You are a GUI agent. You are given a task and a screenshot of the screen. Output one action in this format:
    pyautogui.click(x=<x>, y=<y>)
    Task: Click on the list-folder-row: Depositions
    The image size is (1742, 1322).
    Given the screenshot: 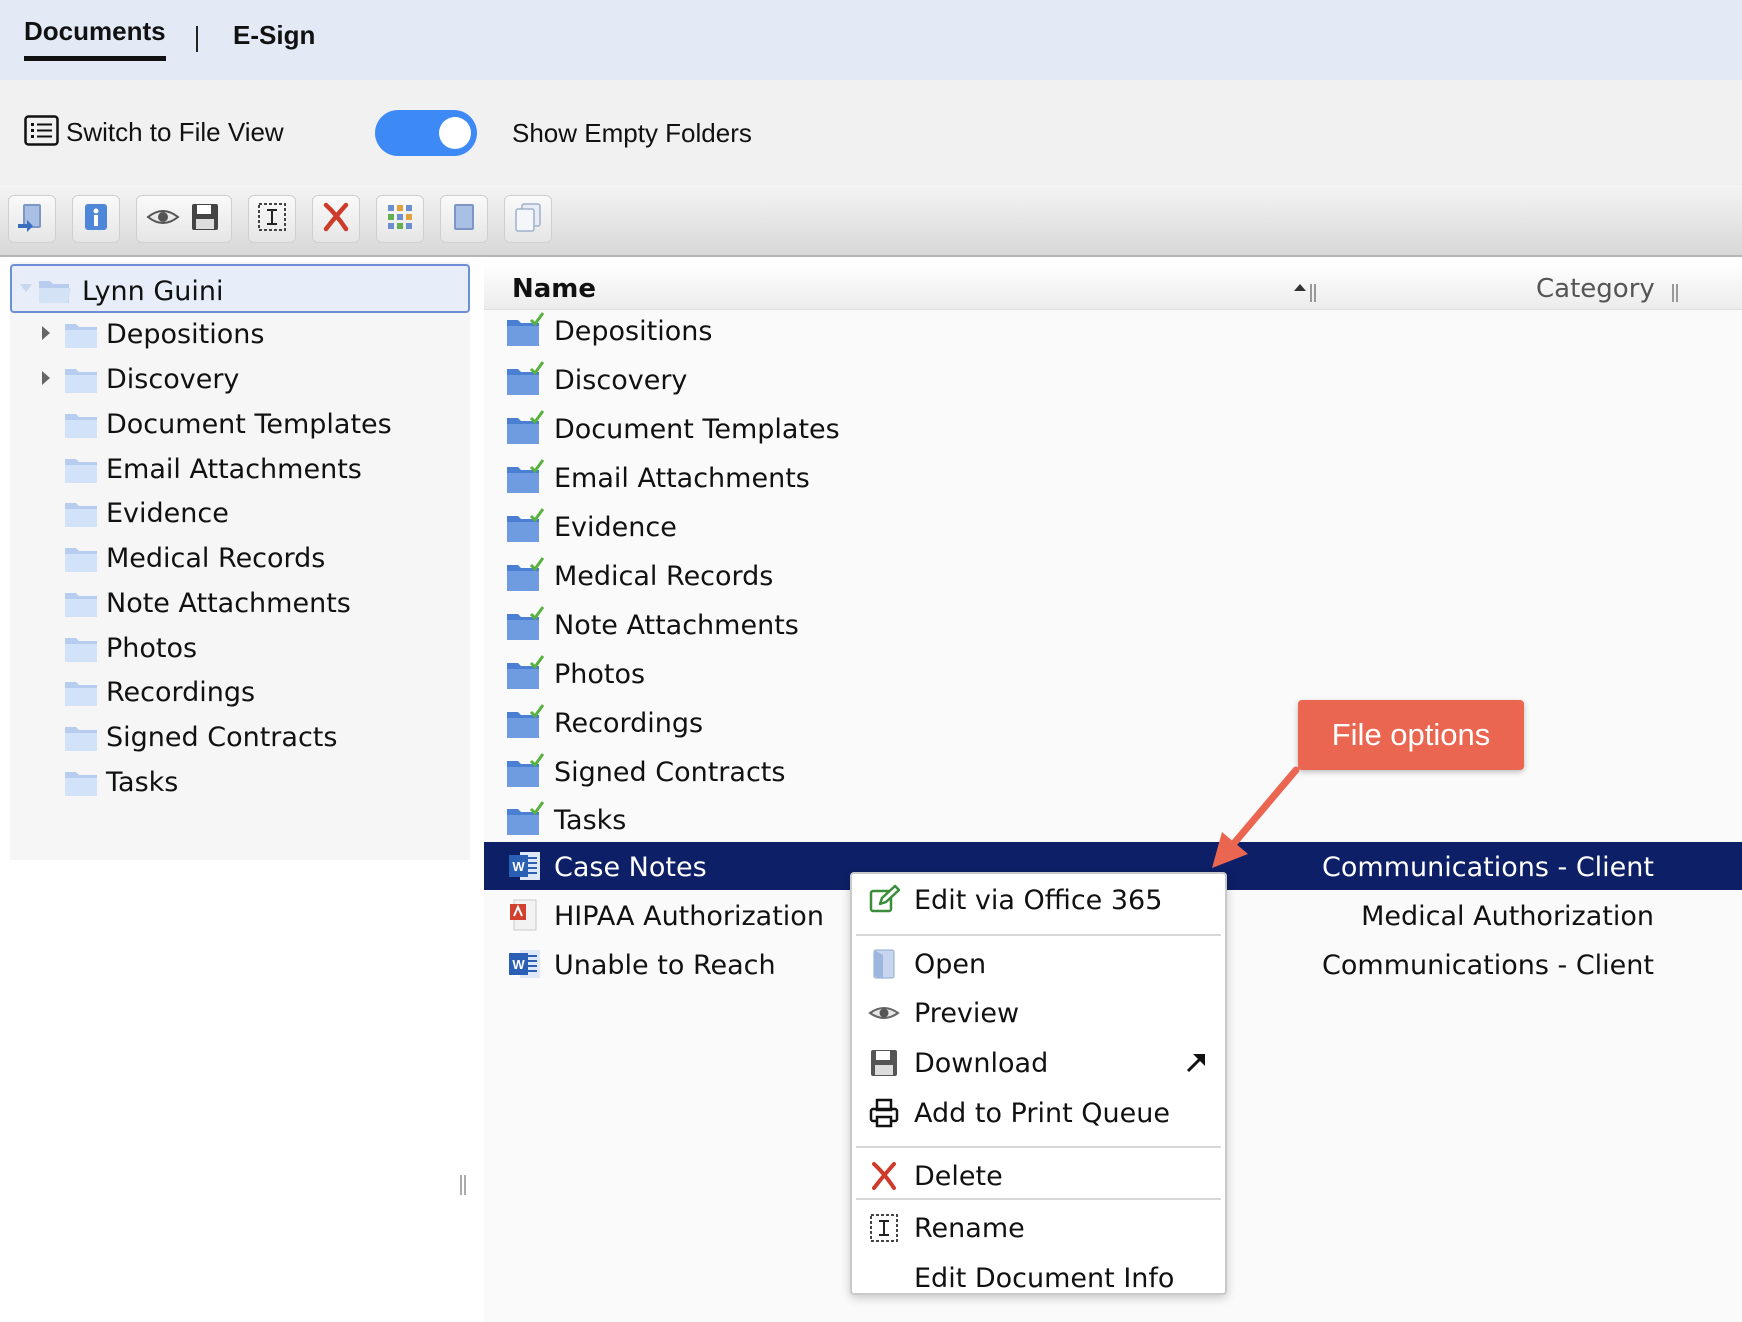 What is the action you would take?
    pyautogui.click(x=1113, y=330)
    